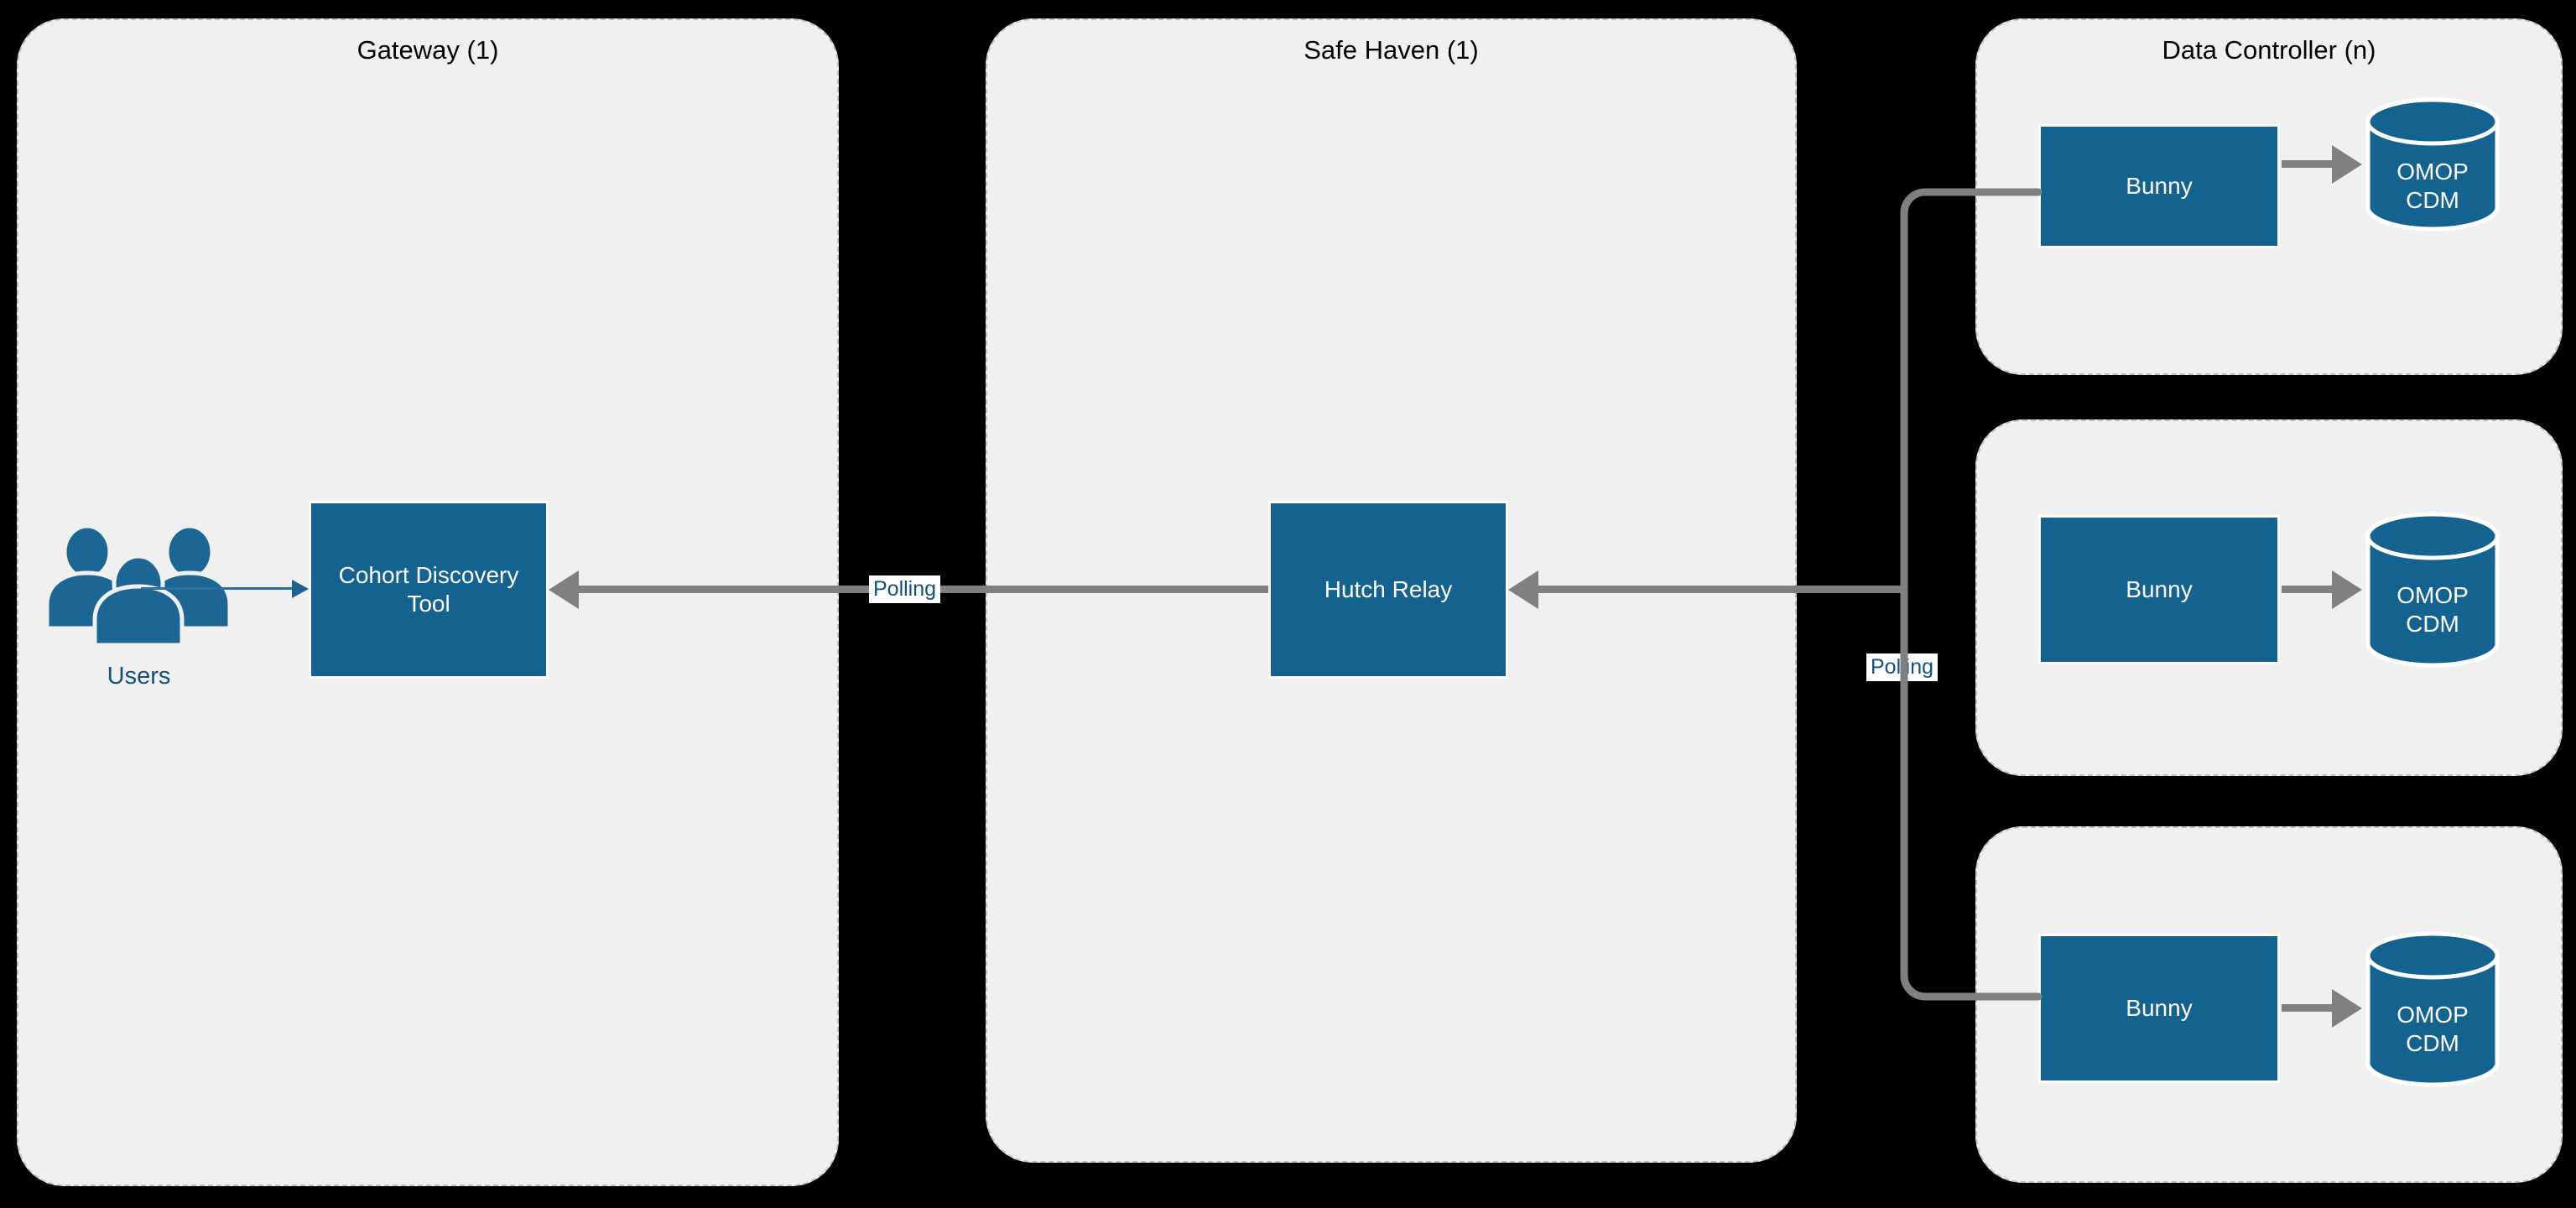 Image resolution: width=2576 pixels, height=1208 pixels. I want to click on zone-data-controller-top-title: Data Controller (n), so click(2269, 50).